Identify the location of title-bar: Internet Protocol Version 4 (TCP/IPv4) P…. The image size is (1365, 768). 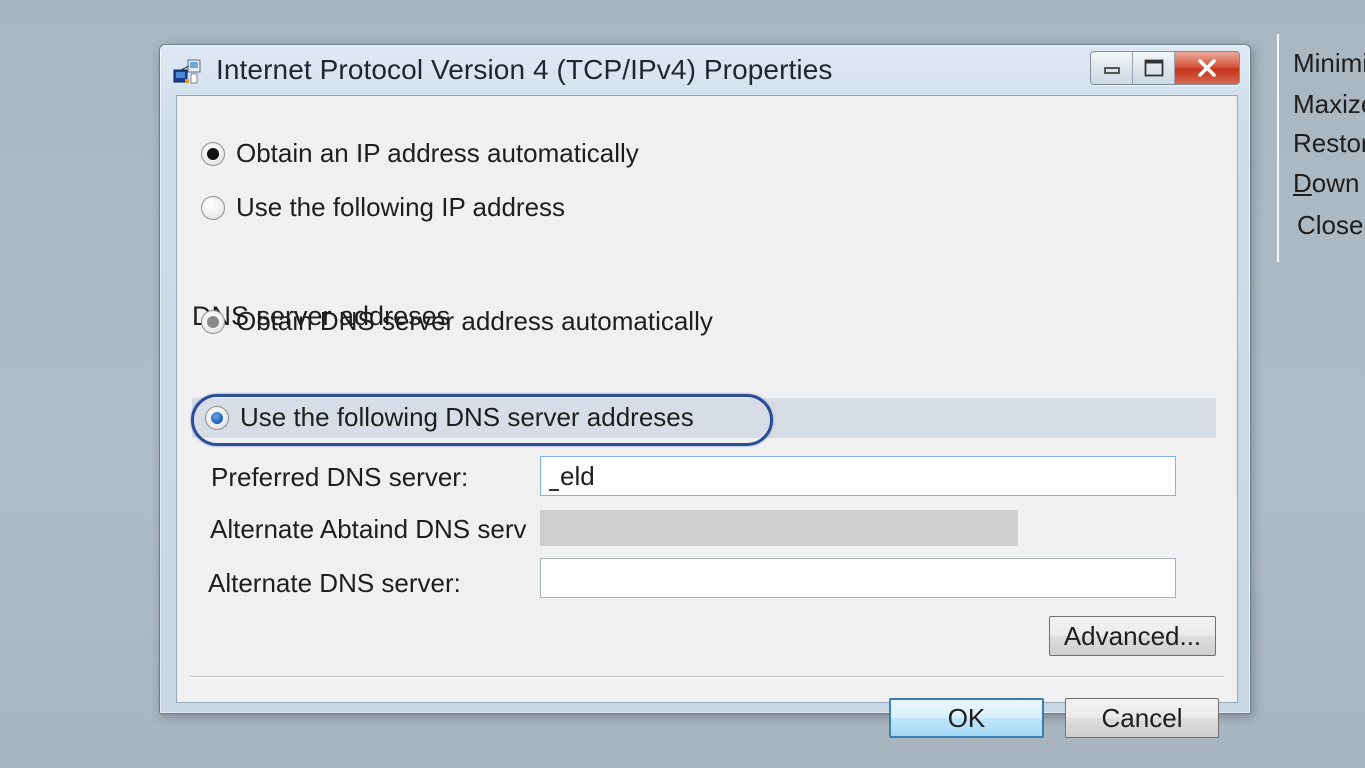
(705, 70).